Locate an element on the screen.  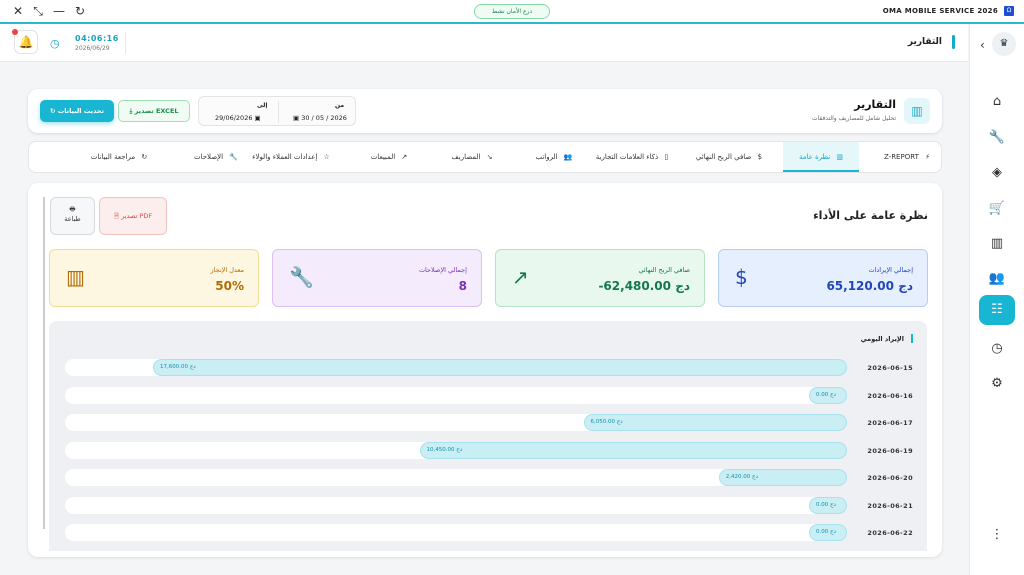
refresh-label: تحديث البيانات is located at coordinates (80, 111).